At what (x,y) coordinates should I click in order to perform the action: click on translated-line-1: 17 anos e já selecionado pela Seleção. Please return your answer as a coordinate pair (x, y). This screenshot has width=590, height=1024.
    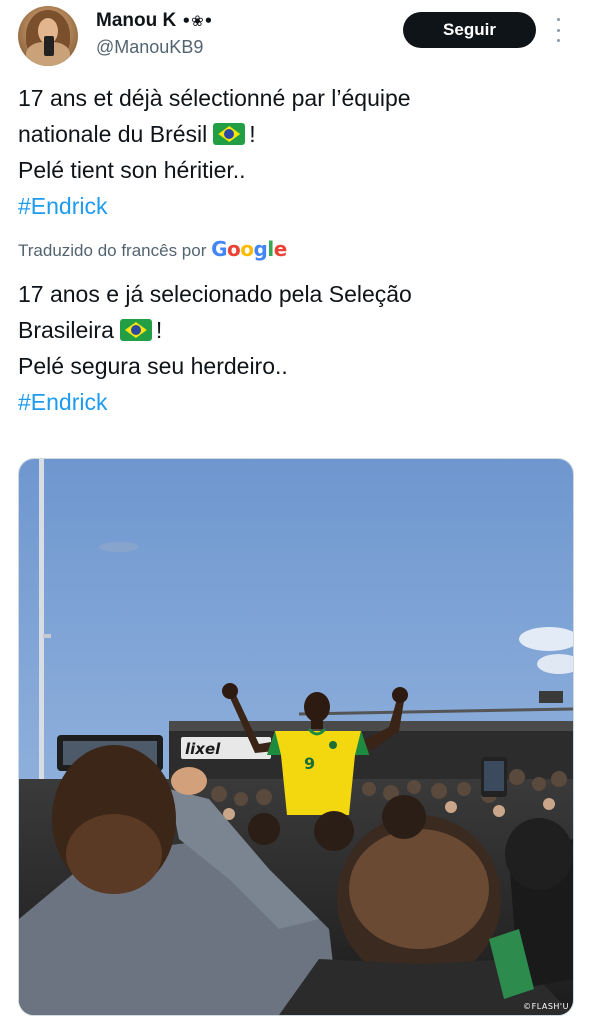
    Looking at the image, I should click on (215, 294).